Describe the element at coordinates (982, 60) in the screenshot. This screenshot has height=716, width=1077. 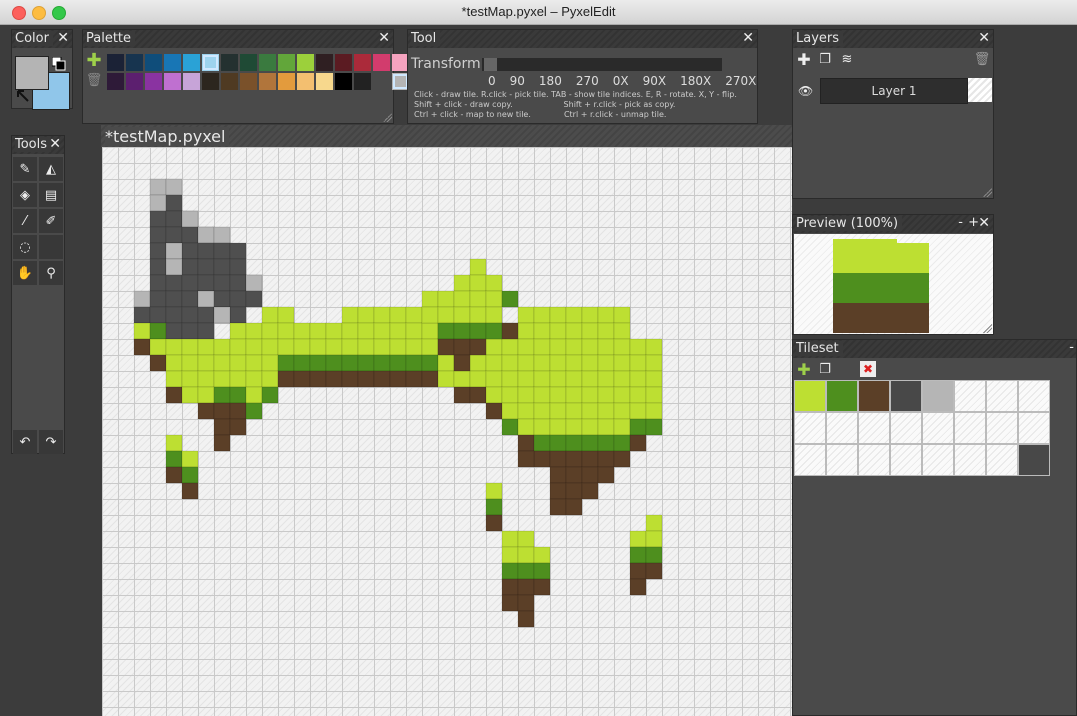
I see `delete-layer-icon: 🗑` at that location.